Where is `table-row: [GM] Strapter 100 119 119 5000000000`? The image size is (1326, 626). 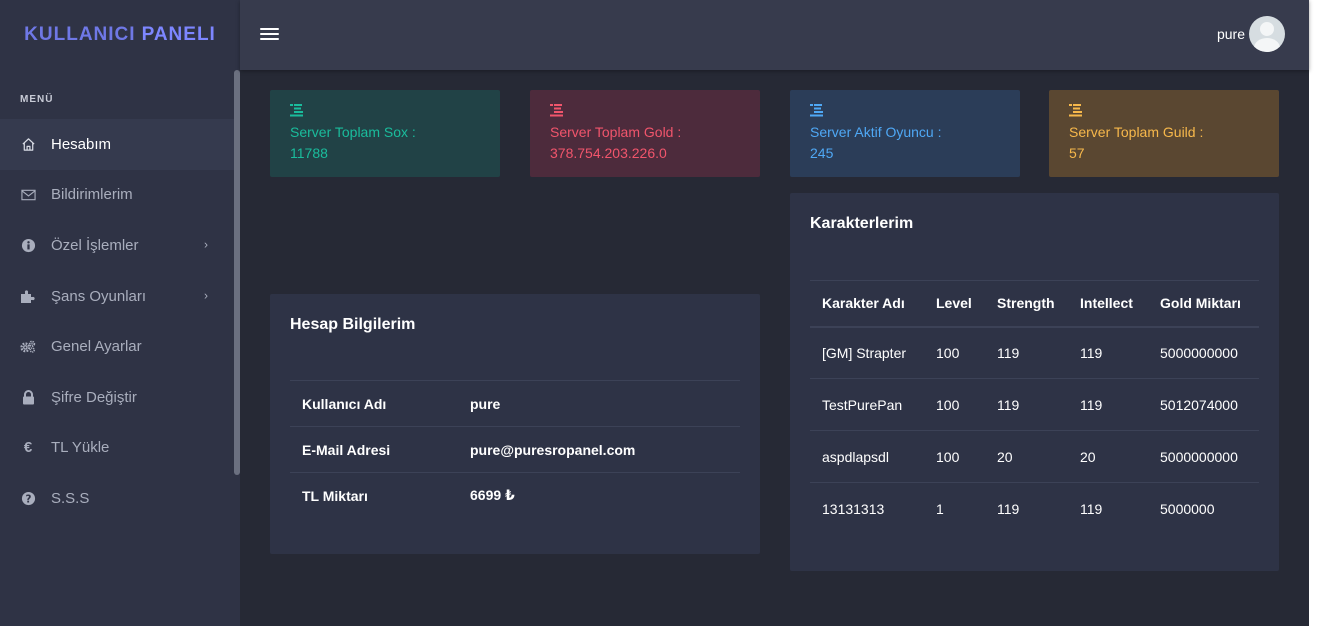 table-row: [GM] Strapter 100 119 119 5000000000 is located at coordinates (1034, 352).